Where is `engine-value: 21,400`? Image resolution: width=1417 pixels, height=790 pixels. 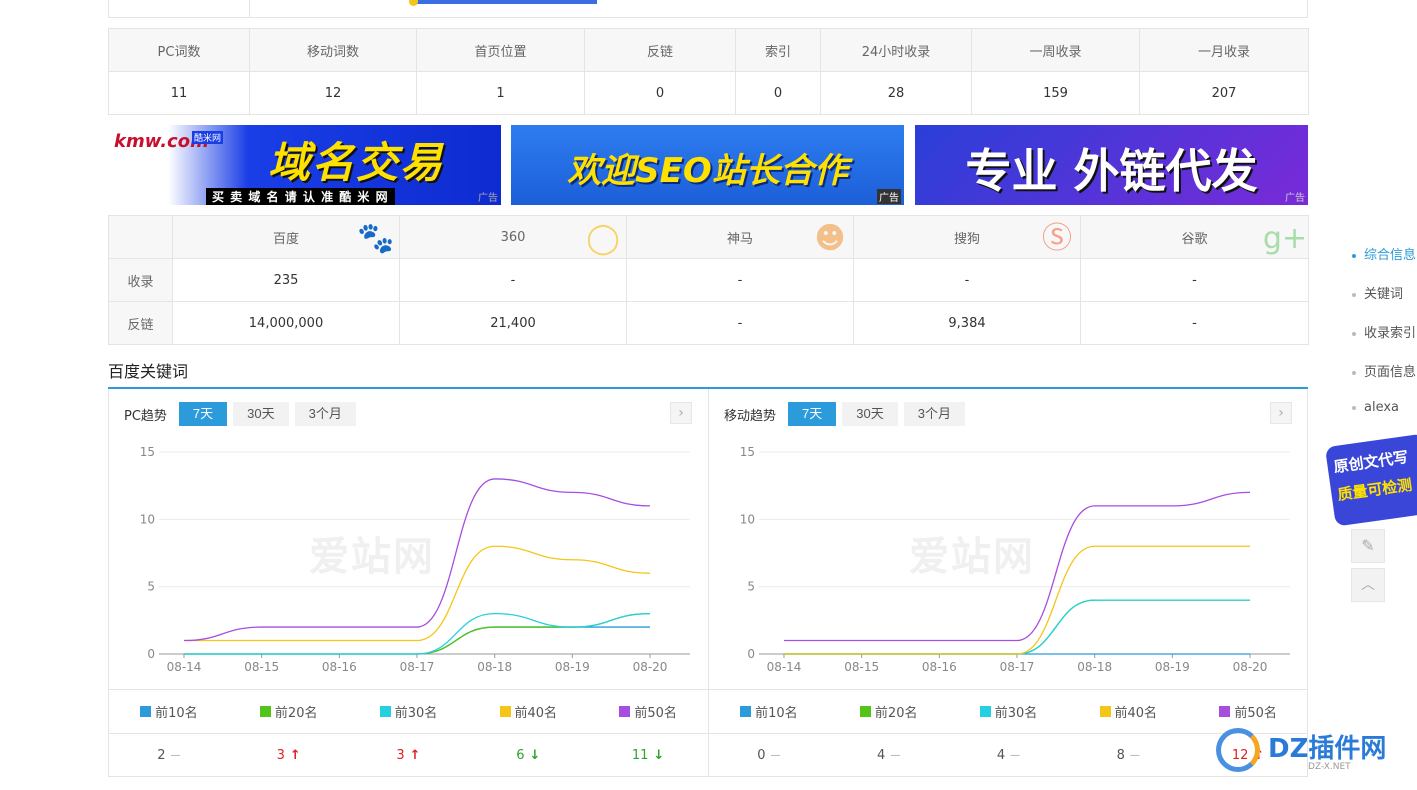
engine-value: 21,400 is located at coordinates (513, 323).